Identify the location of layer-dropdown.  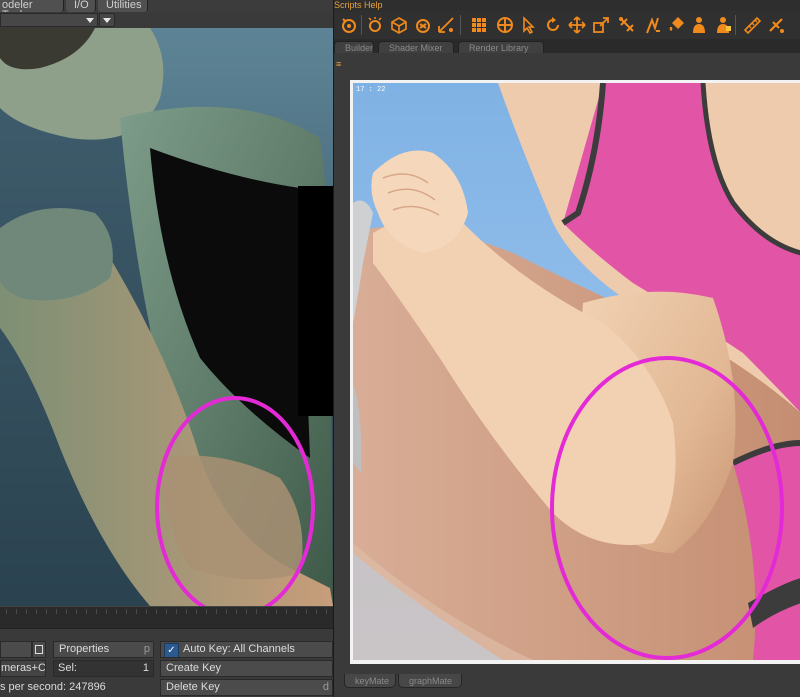
(49, 20).